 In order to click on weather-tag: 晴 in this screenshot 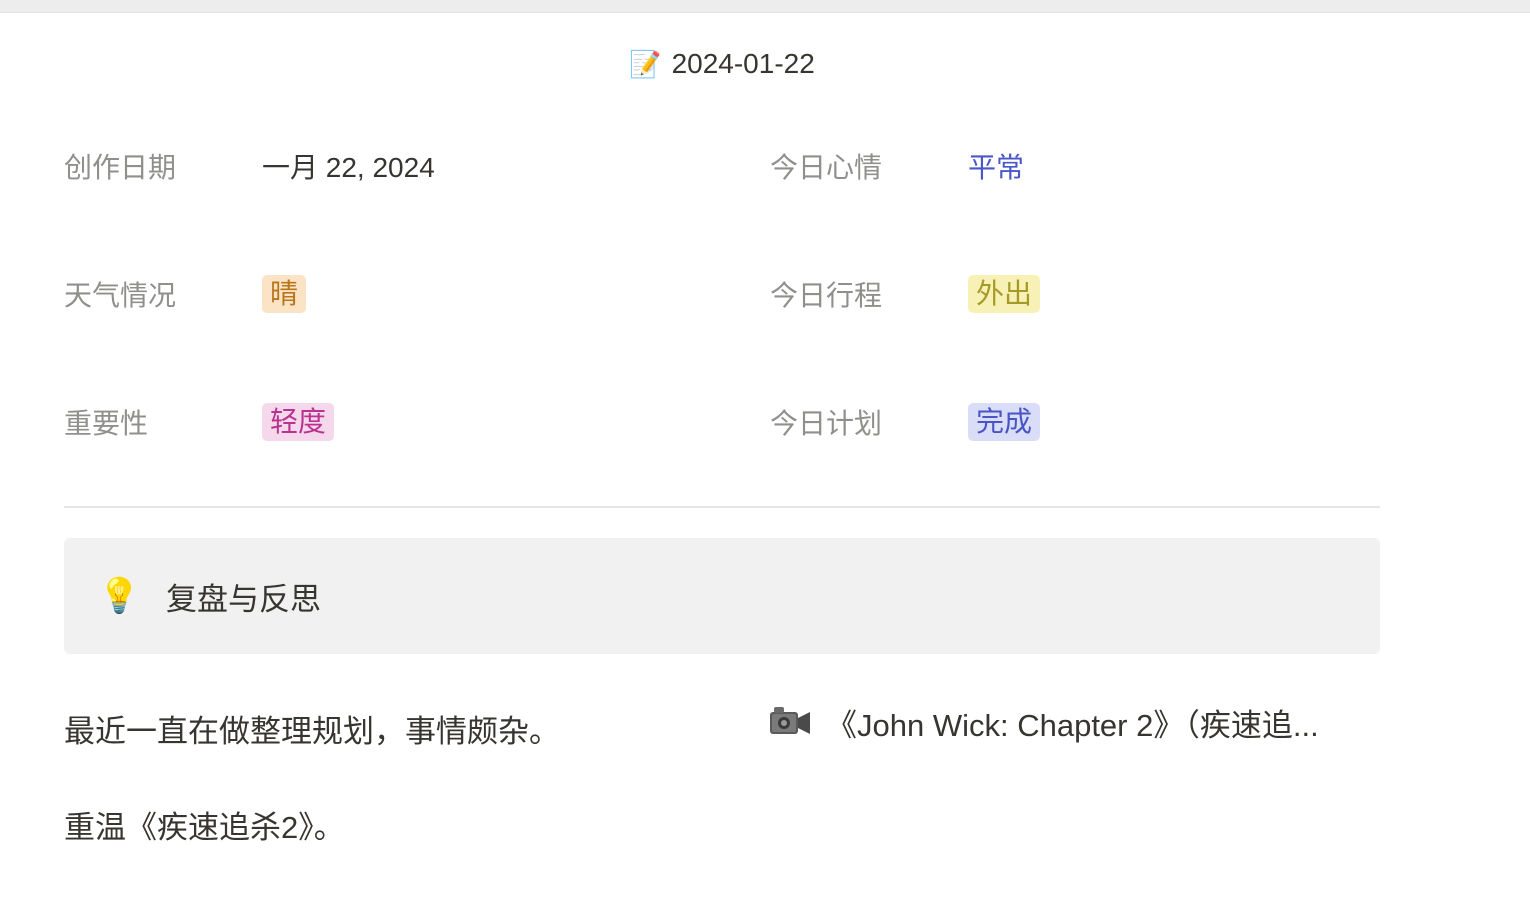, I will do `click(284, 294)`.